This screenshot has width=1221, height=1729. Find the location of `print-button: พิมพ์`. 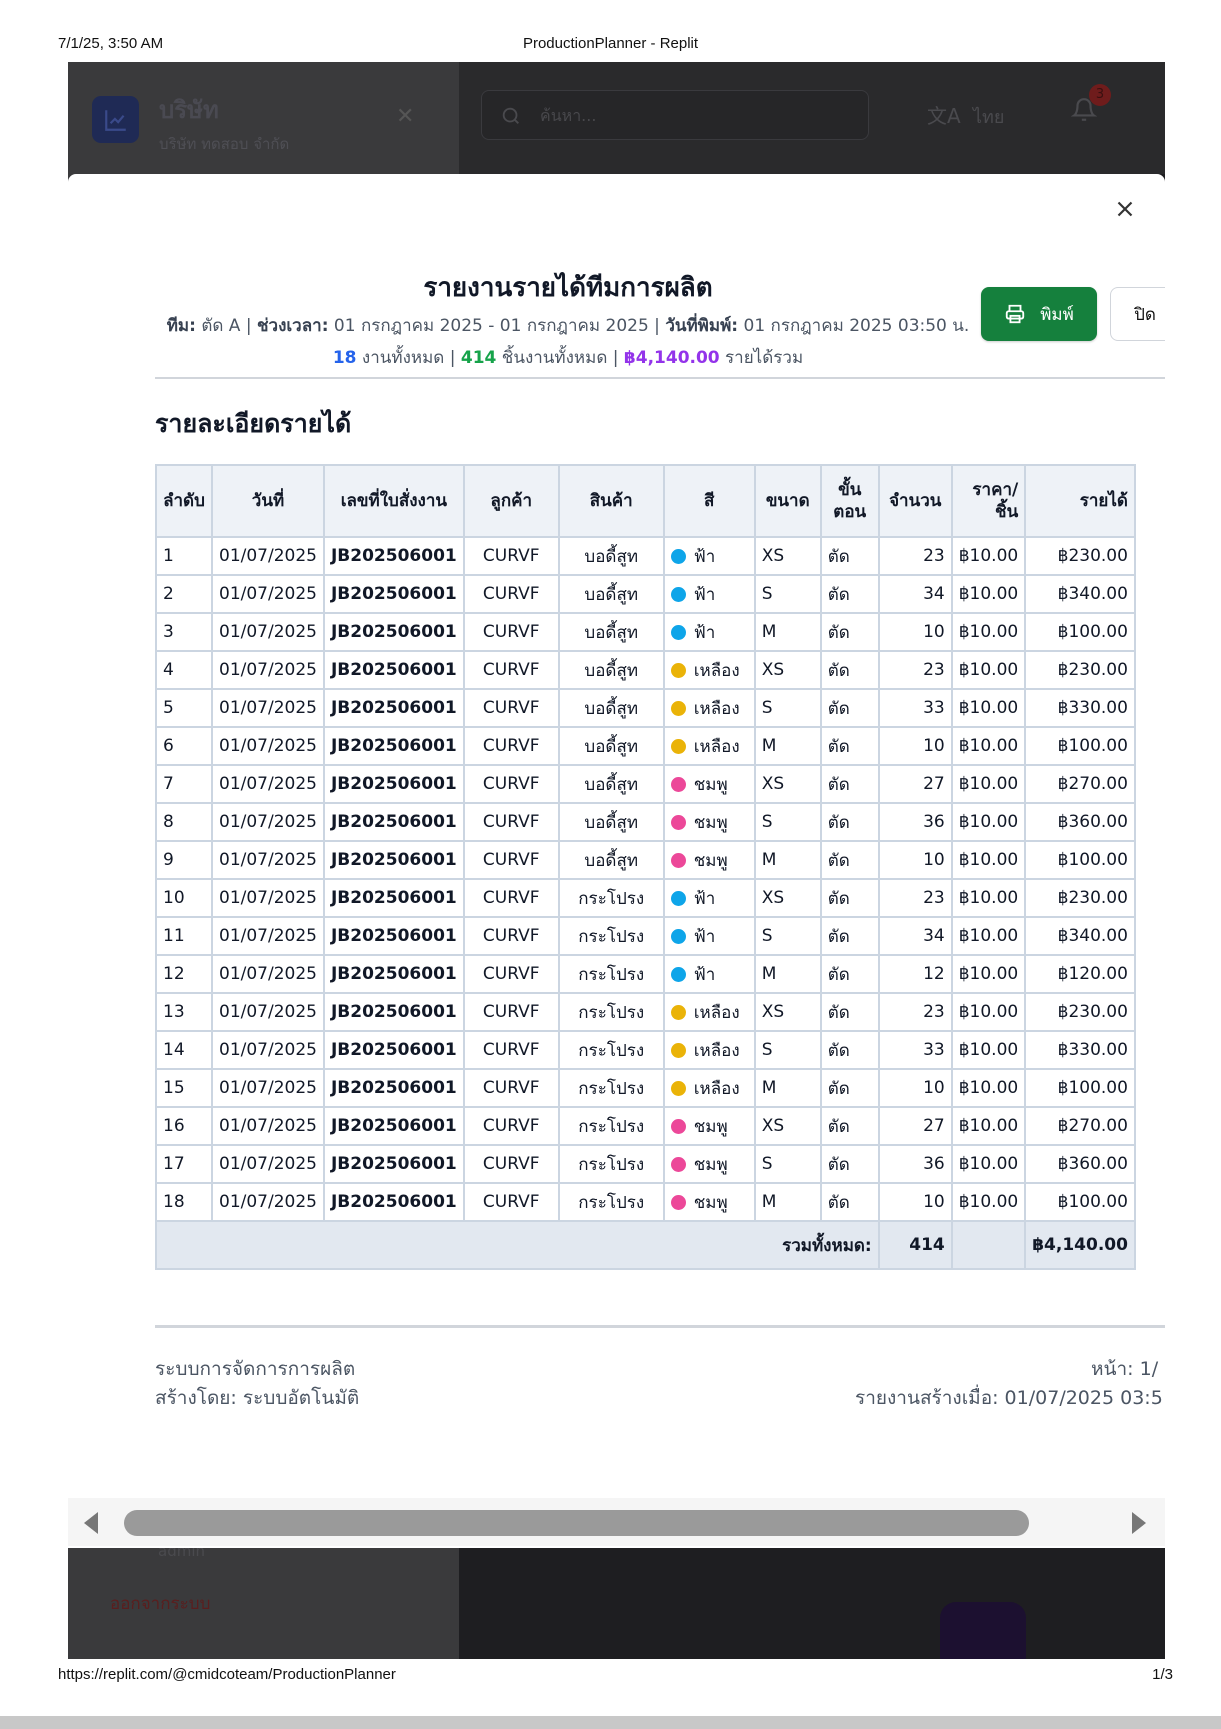

print-button: พิมพ์ is located at coordinates (1039, 314).